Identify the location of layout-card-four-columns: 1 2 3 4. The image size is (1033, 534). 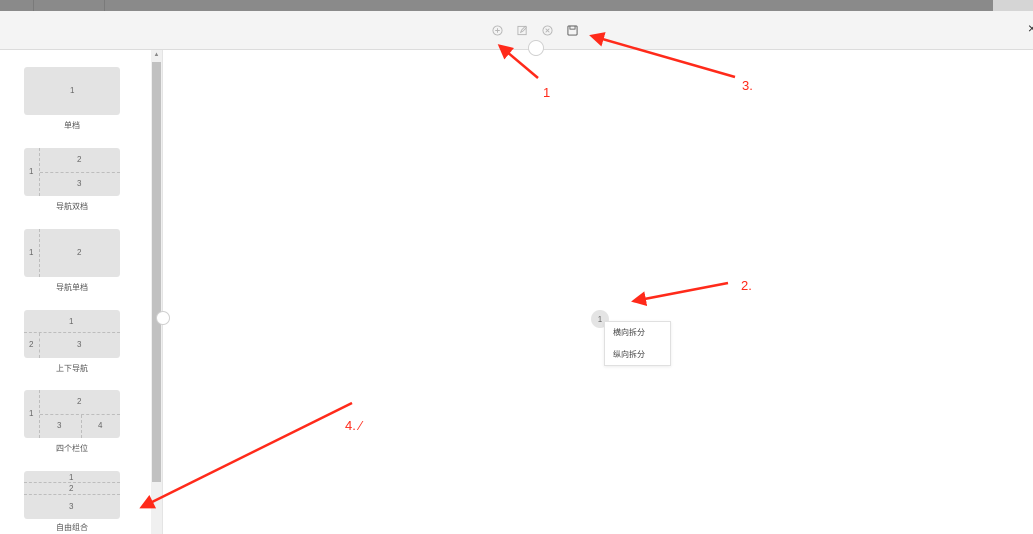
(72, 414).